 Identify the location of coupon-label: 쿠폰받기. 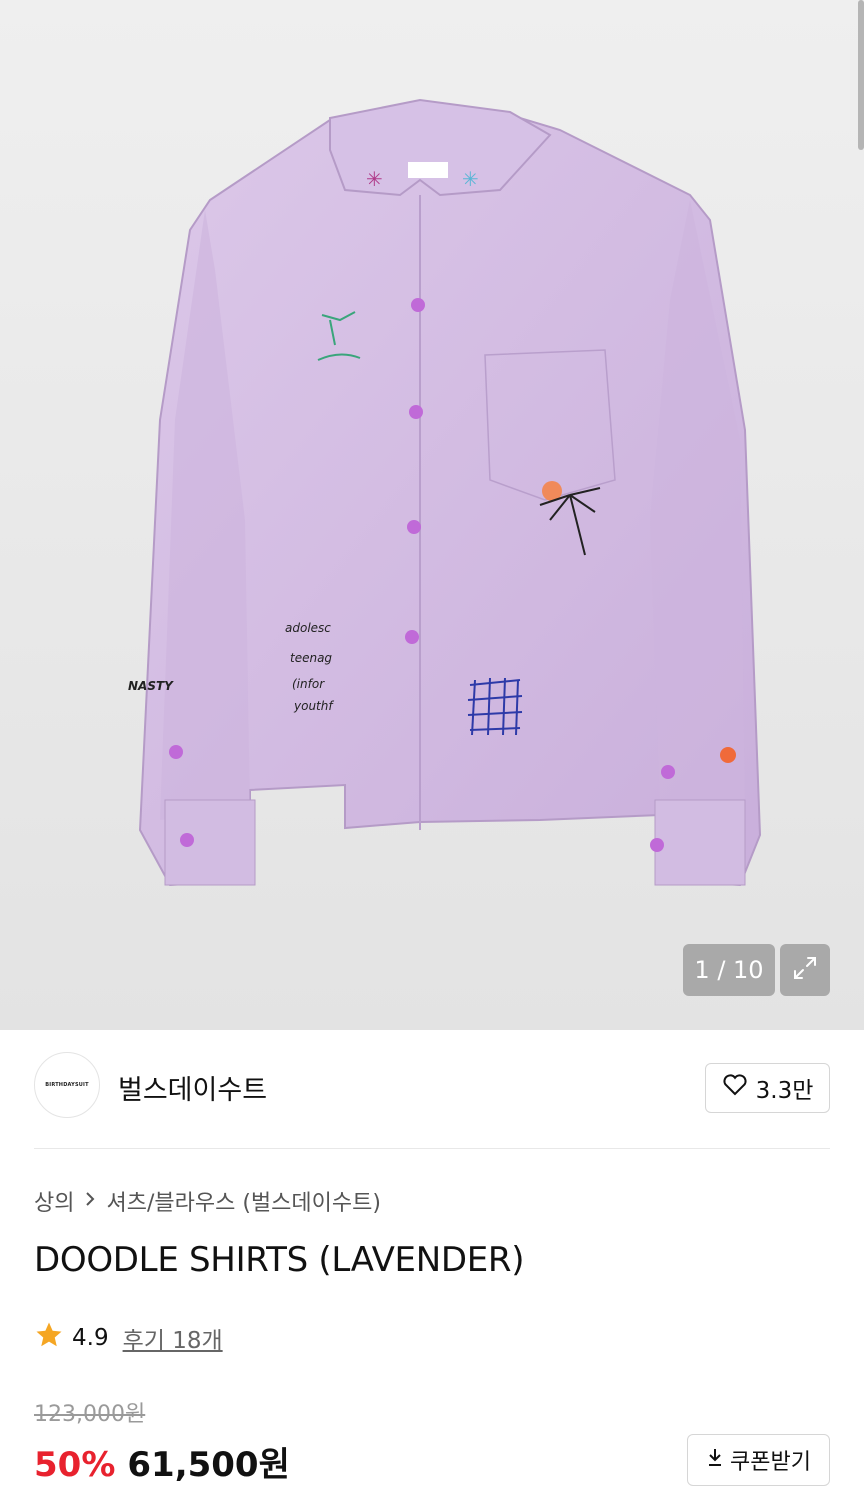
(770, 1462).